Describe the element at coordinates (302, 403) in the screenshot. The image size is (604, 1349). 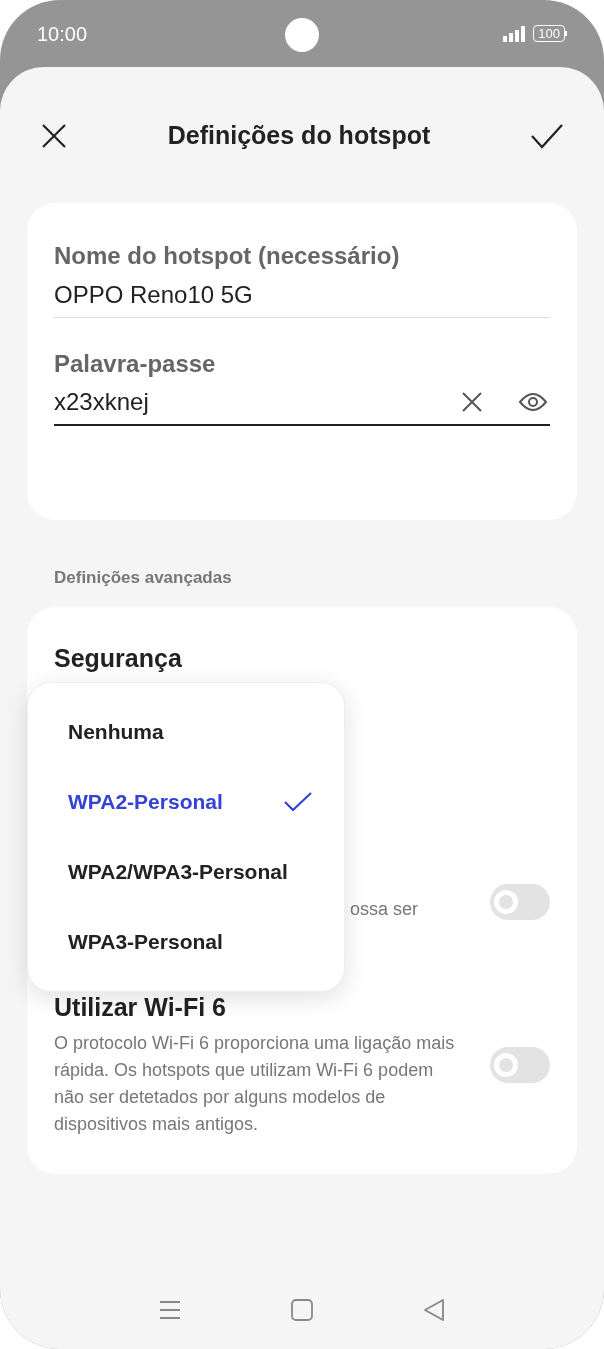
I see `input-field: x23xknej` at that location.